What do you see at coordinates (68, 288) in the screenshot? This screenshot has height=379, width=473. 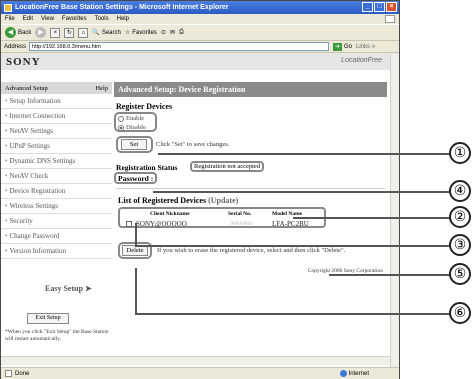 I see `easy-setup-link: Easy Setup ➤` at bounding box center [68, 288].